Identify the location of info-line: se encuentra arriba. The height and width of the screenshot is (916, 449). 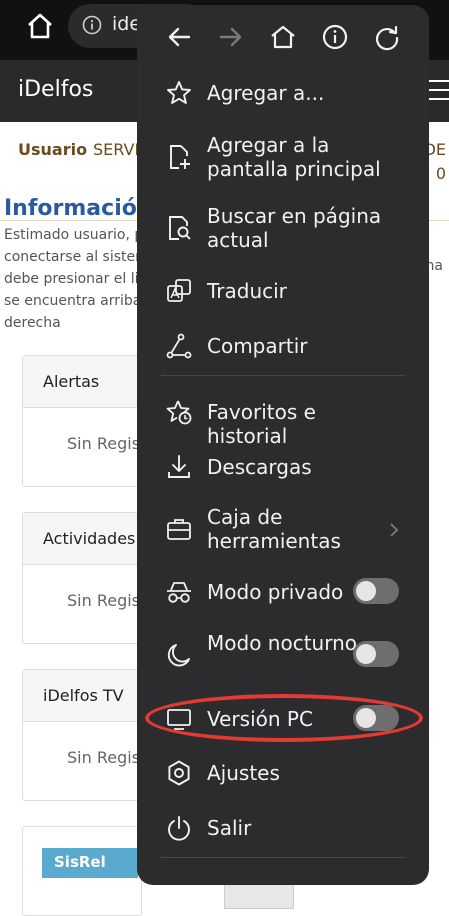
(73, 301).